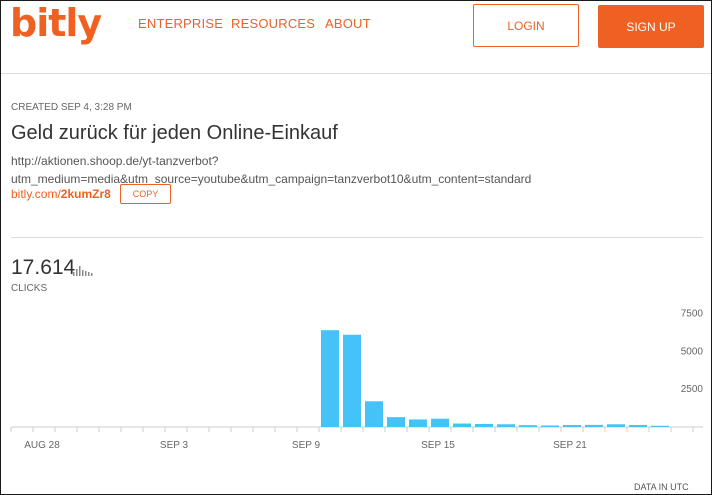  Describe the element at coordinates (42, 445) in the screenshot. I see `x-tick-label: AUG 28` at that location.